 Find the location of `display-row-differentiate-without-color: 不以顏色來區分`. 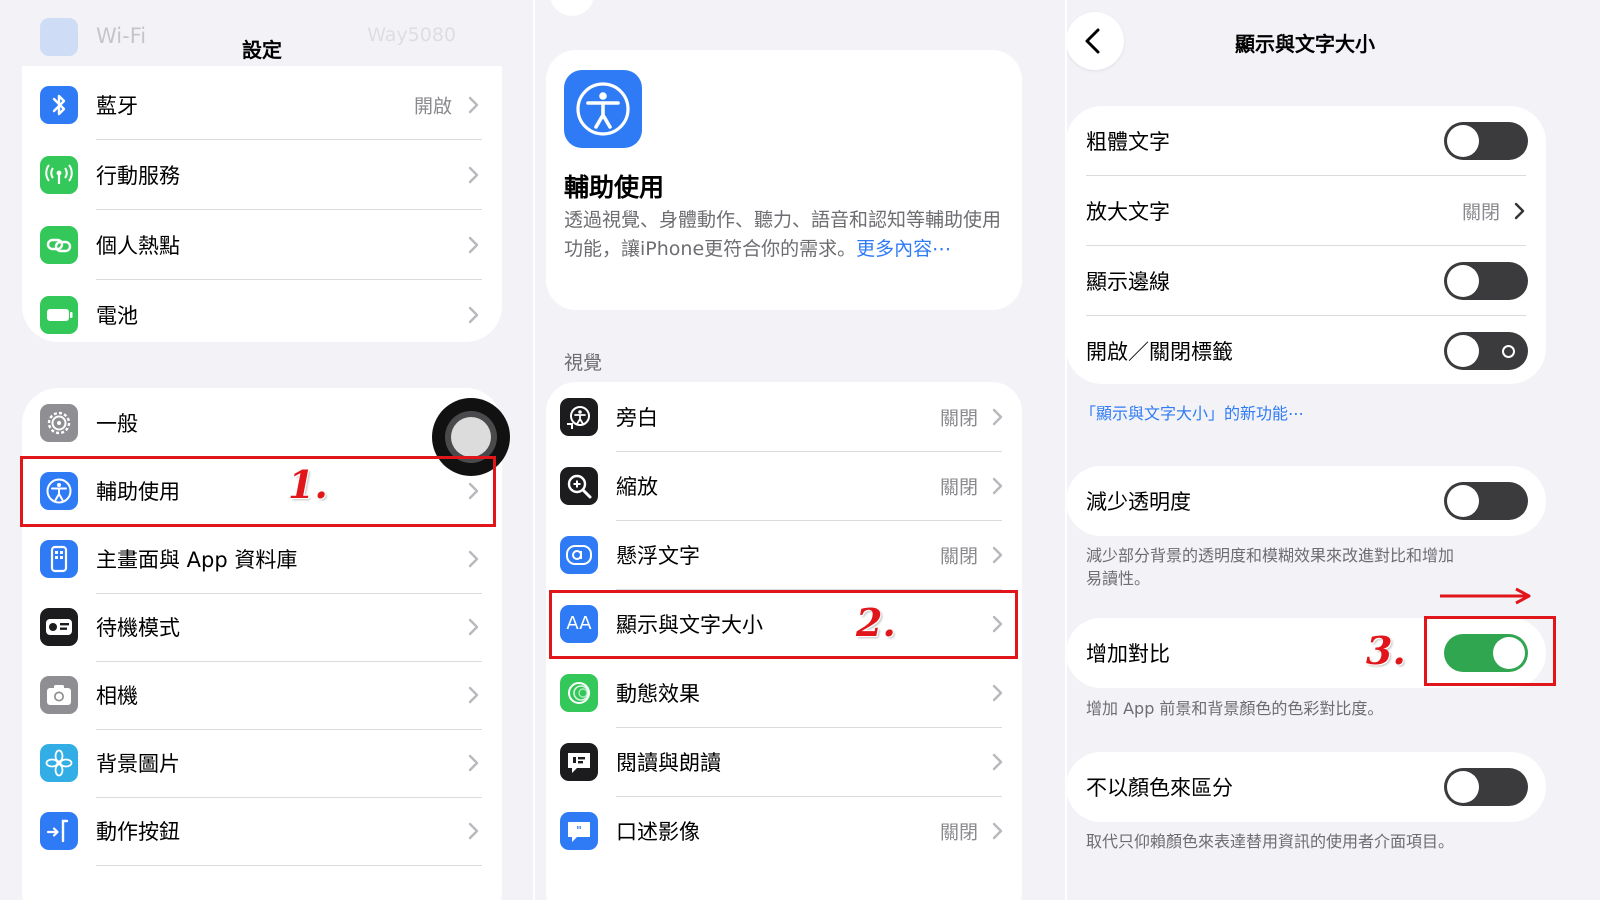

display-row-differentiate-without-color: 不以顏色來區分 is located at coordinates (1306, 787).